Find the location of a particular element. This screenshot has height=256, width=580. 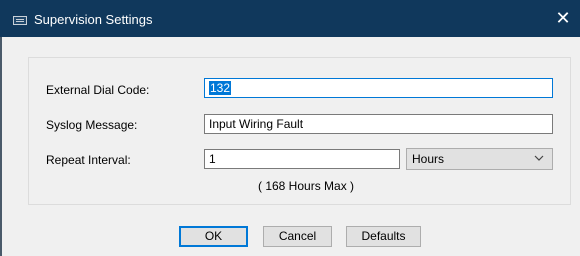

defaults-button: Defaults is located at coordinates (383, 236).